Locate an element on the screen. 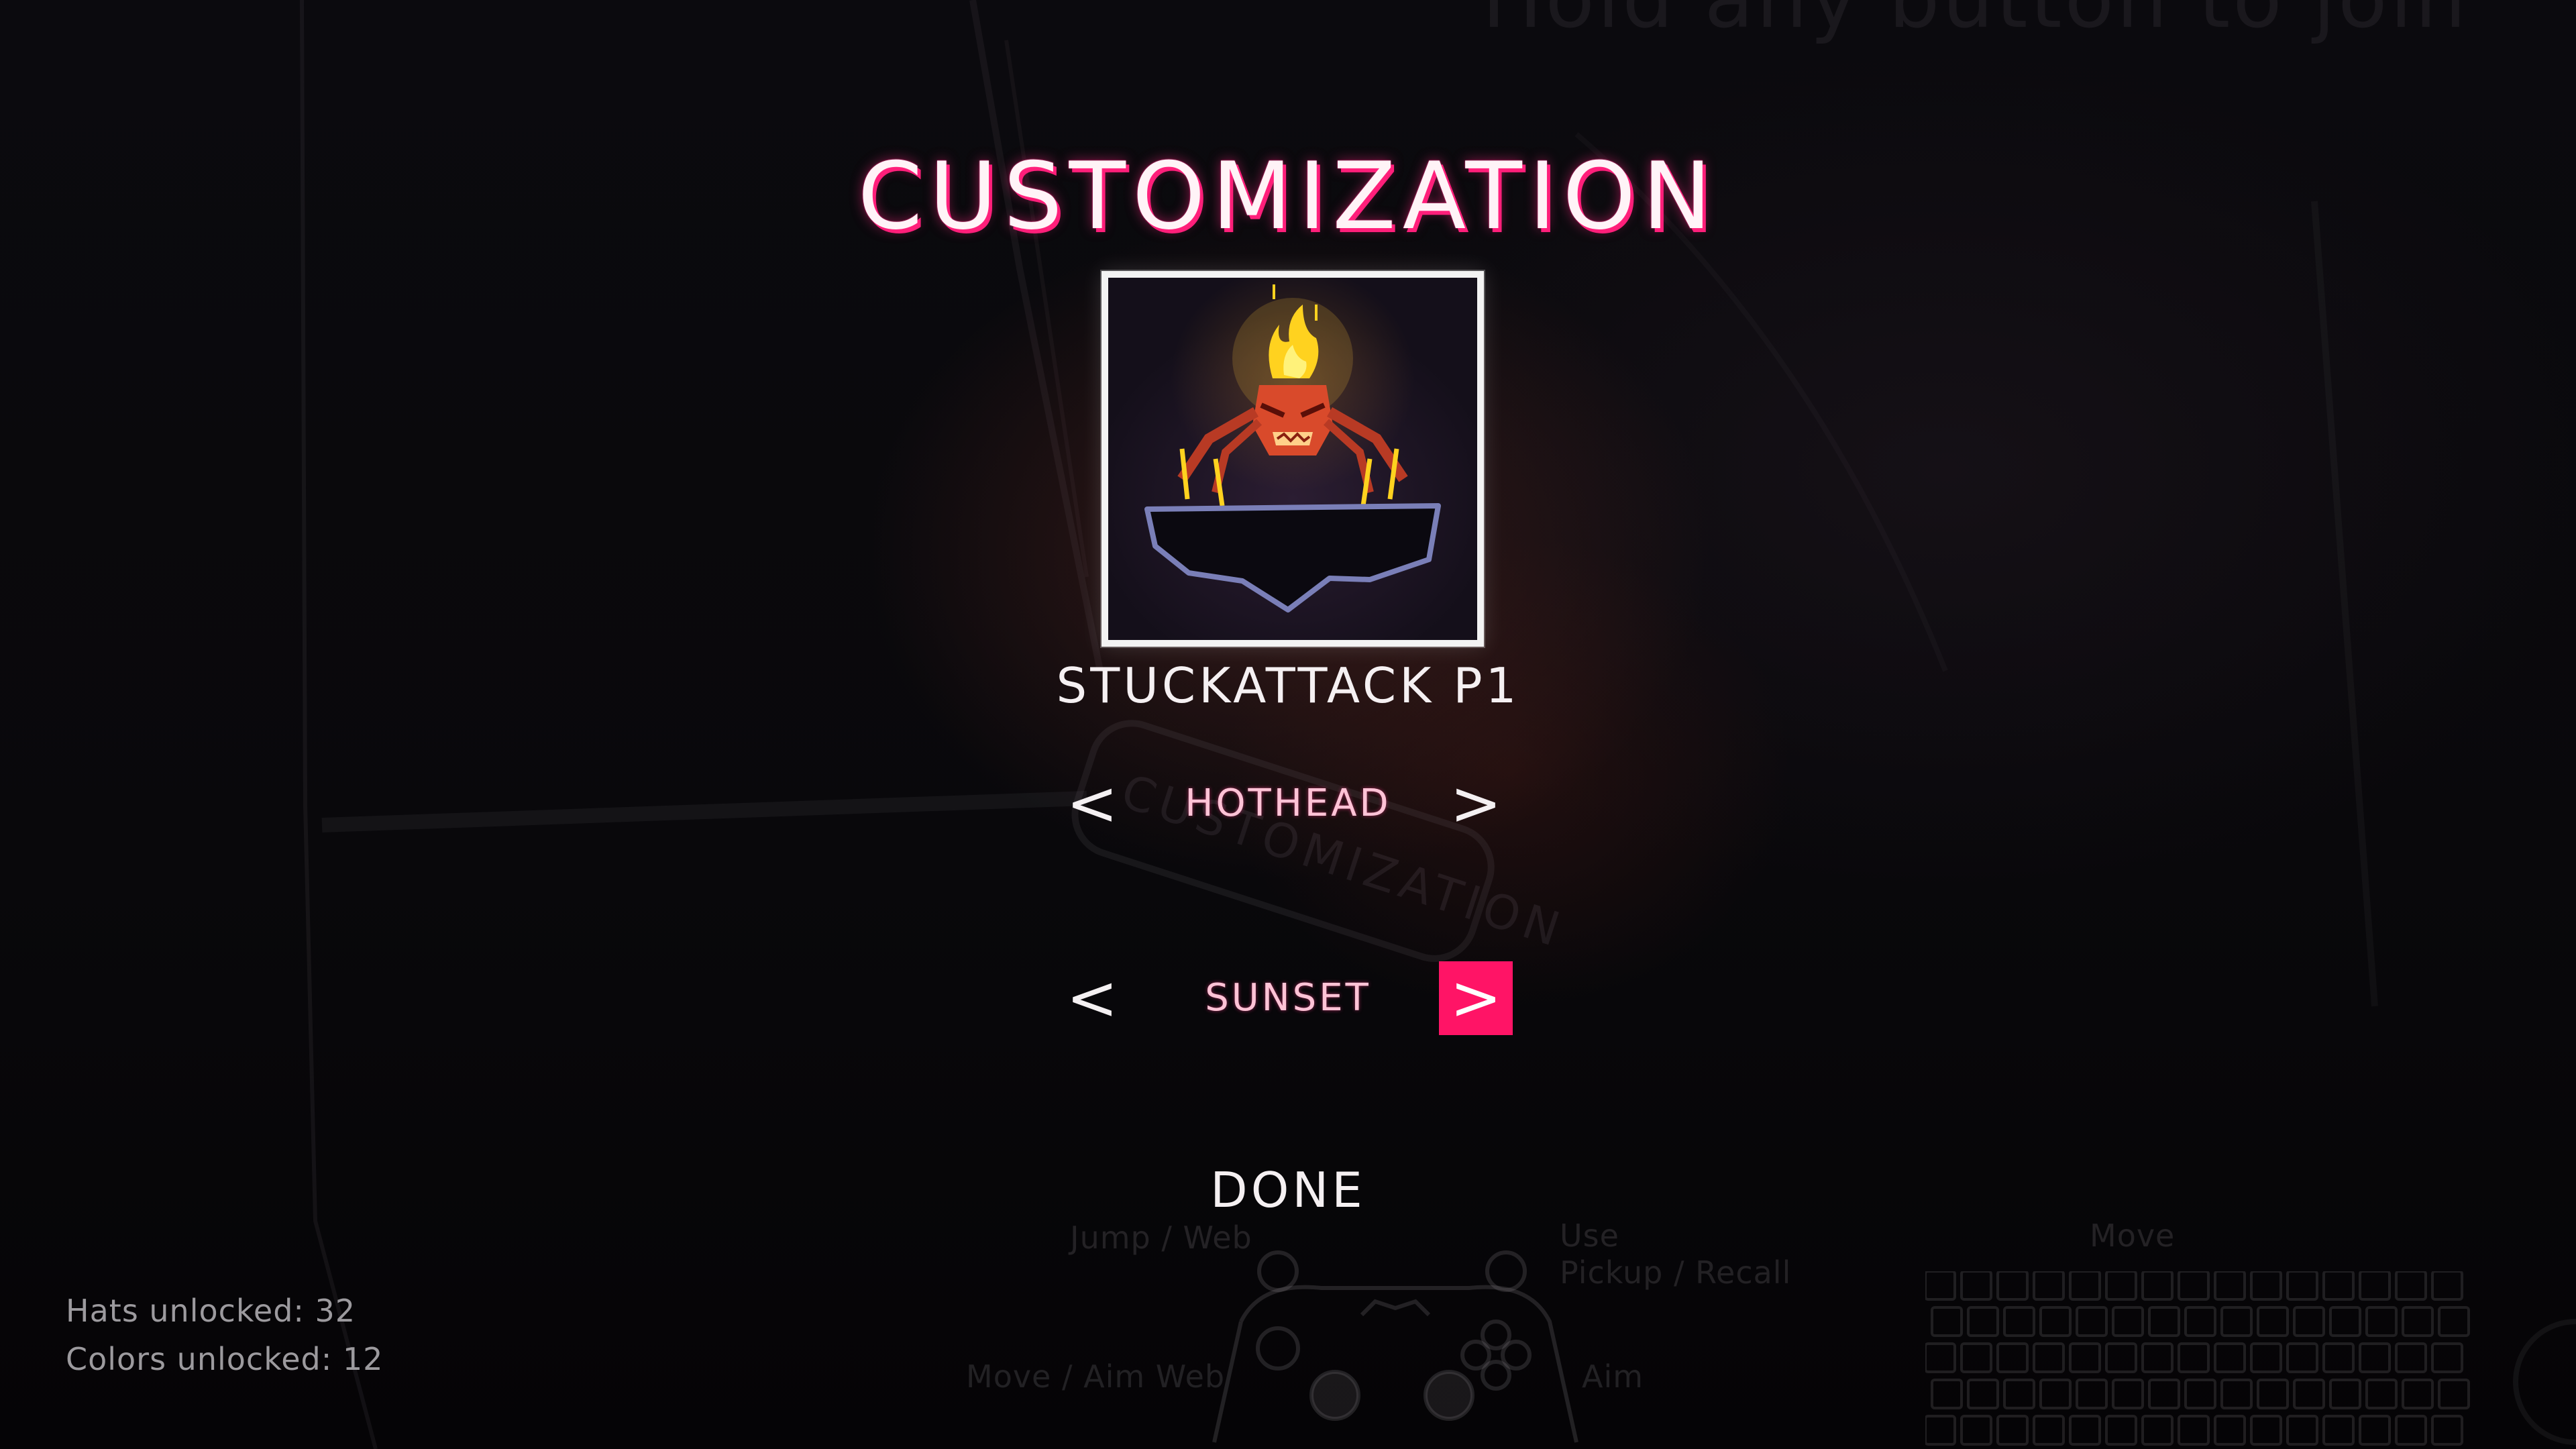 The width and height of the screenshot is (2576, 1449). color-value: SUNSET is located at coordinates (1288, 998).